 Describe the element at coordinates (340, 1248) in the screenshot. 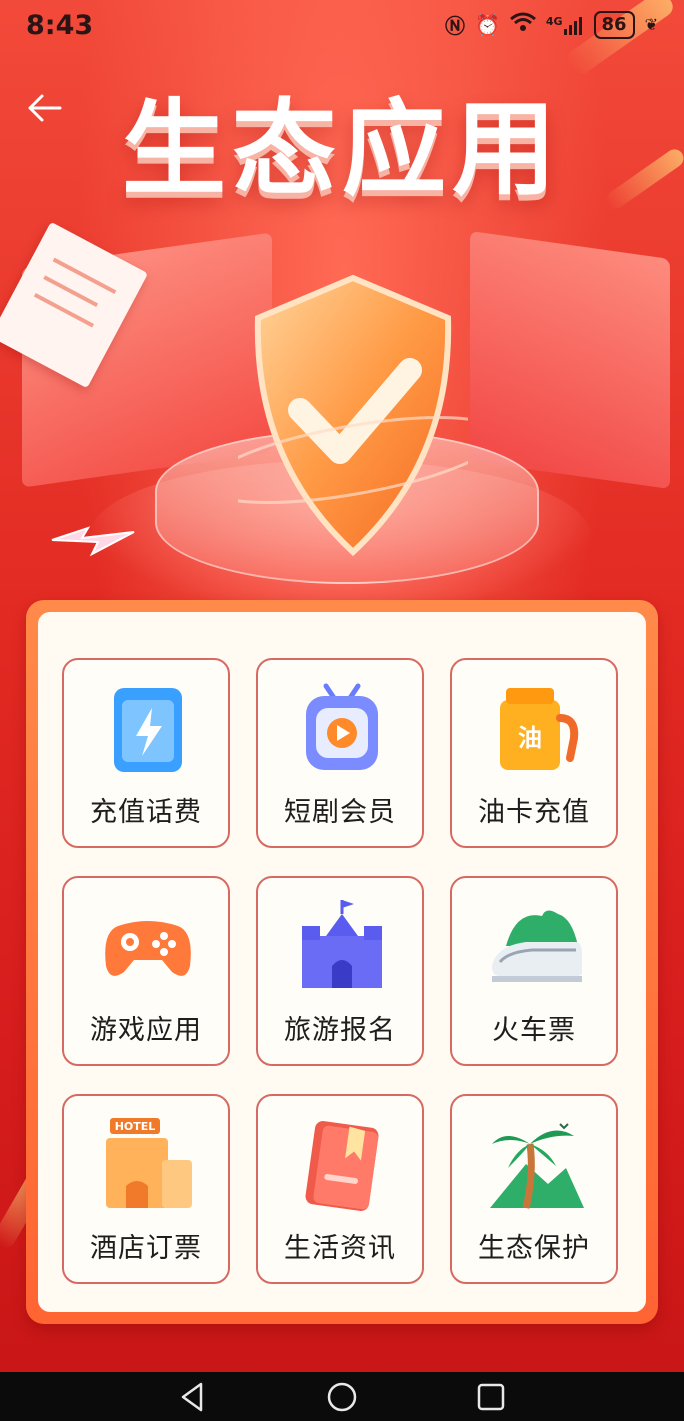

I see `app-label: 生活资讯` at that location.